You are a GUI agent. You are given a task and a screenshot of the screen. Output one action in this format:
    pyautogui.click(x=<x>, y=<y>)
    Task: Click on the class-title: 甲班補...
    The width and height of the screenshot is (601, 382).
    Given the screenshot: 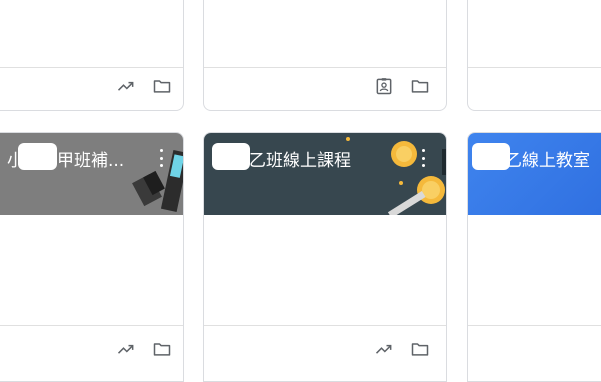 What is the action you would take?
    pyautogui.click(x=90, y=158)
    